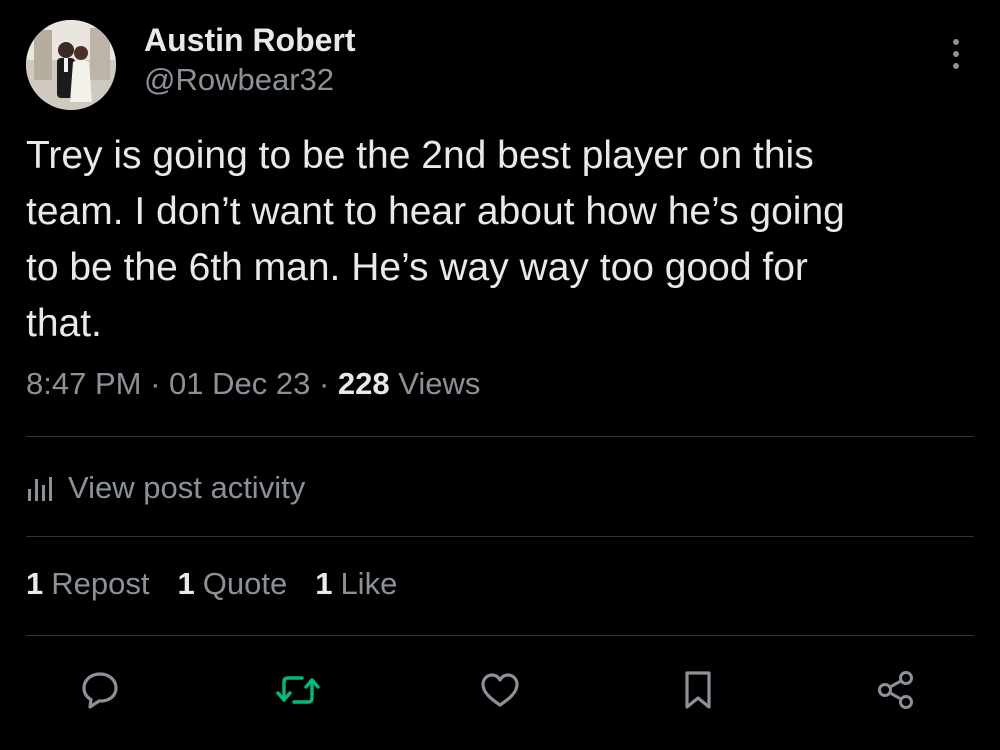 Image resolution: width=1000 pixels, height=750 pixels. I want to click on share-button, so click(896, 690).